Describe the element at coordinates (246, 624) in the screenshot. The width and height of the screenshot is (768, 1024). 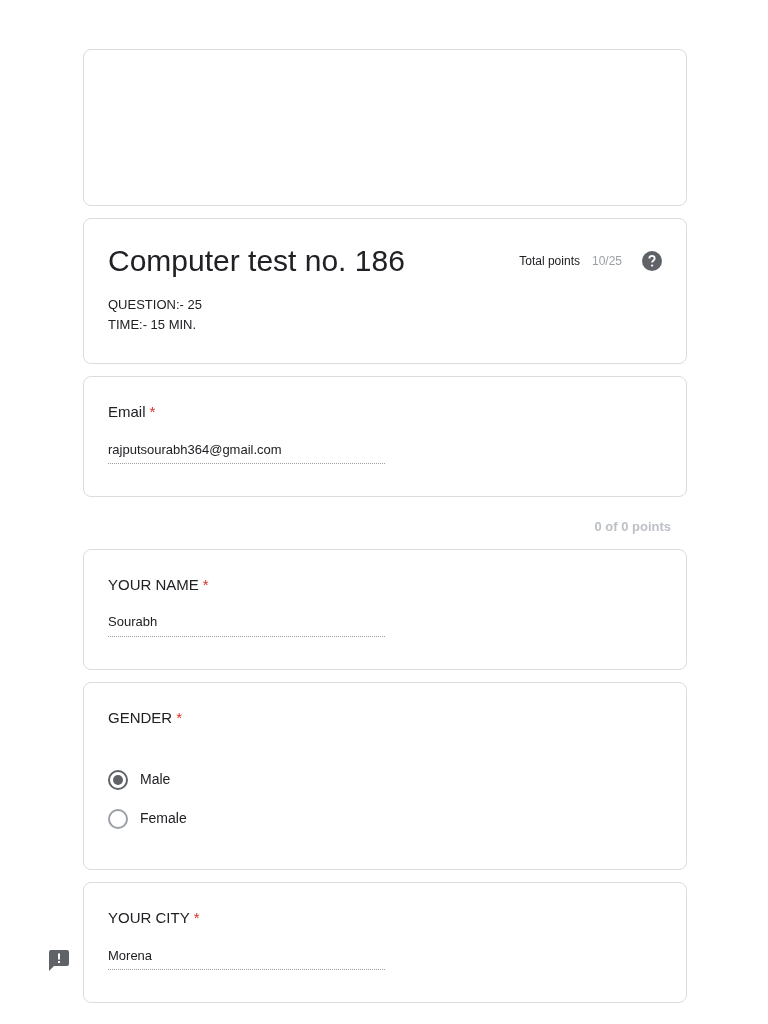
I see `answer-field: Sourabh` at that location.